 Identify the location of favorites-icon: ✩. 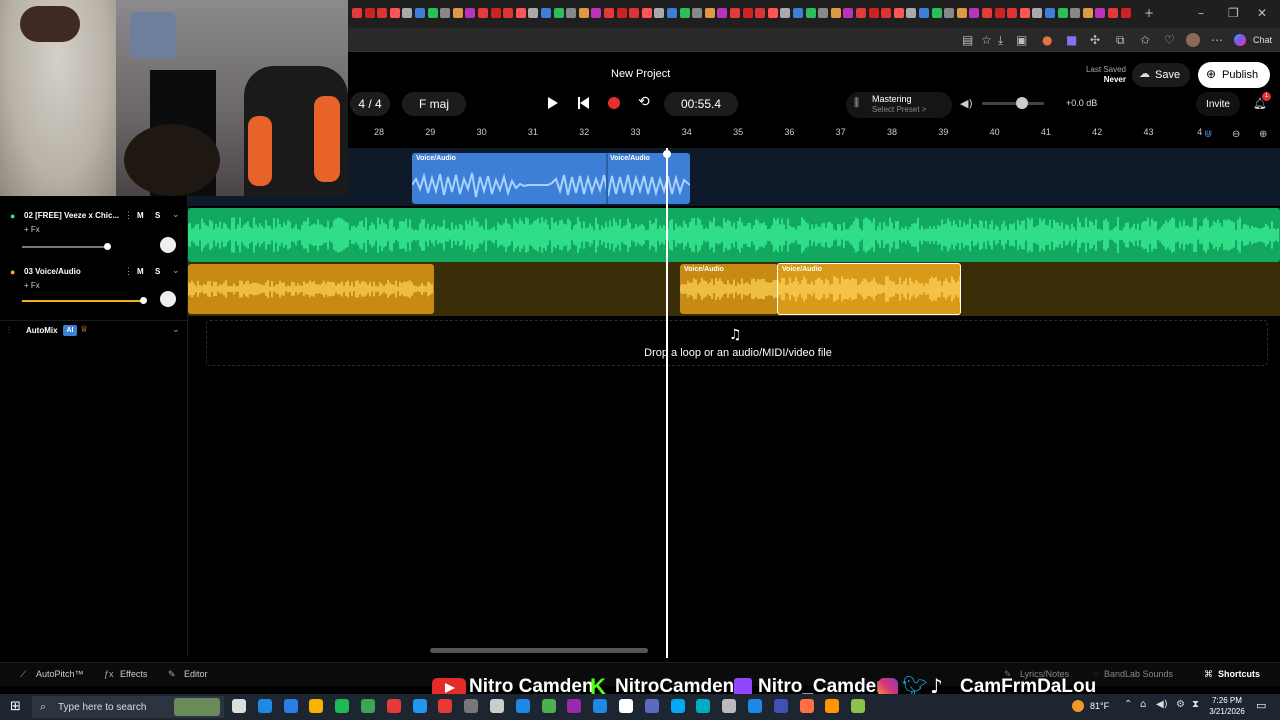
(1145, 40).